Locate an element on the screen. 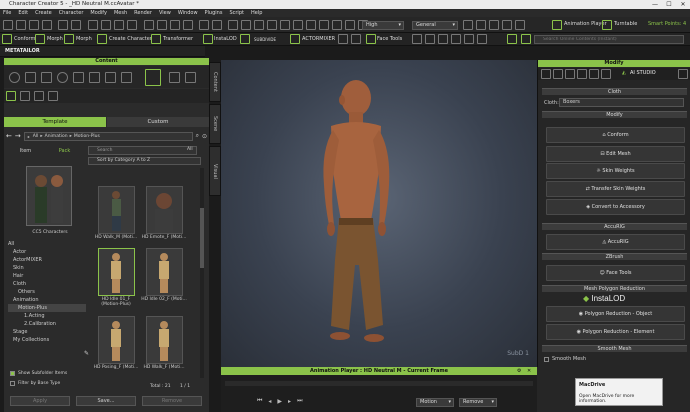 Image resolution: width=690 pixels, height=412 pixels. tree-item: ActorMIXER is located at coordinates (47, 260).